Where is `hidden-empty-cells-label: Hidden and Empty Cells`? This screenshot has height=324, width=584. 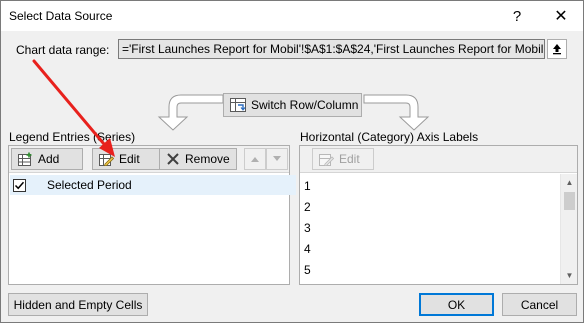 hidden-empty-cells-label: Hidden and Empty Cells is located at coordinates (78, 304).